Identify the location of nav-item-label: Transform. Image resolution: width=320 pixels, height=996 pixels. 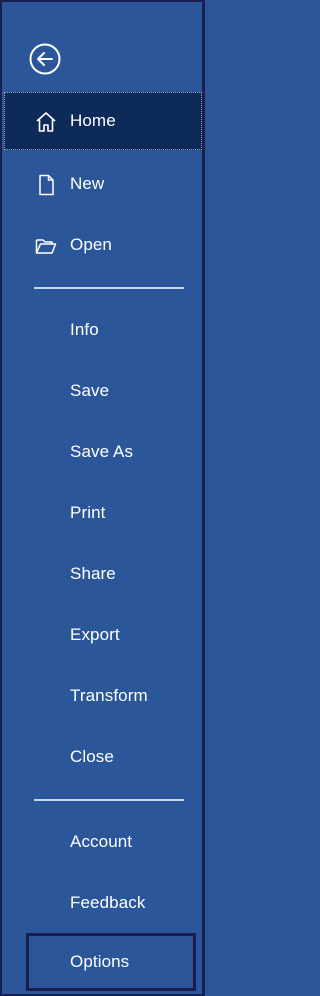
(109, 695).